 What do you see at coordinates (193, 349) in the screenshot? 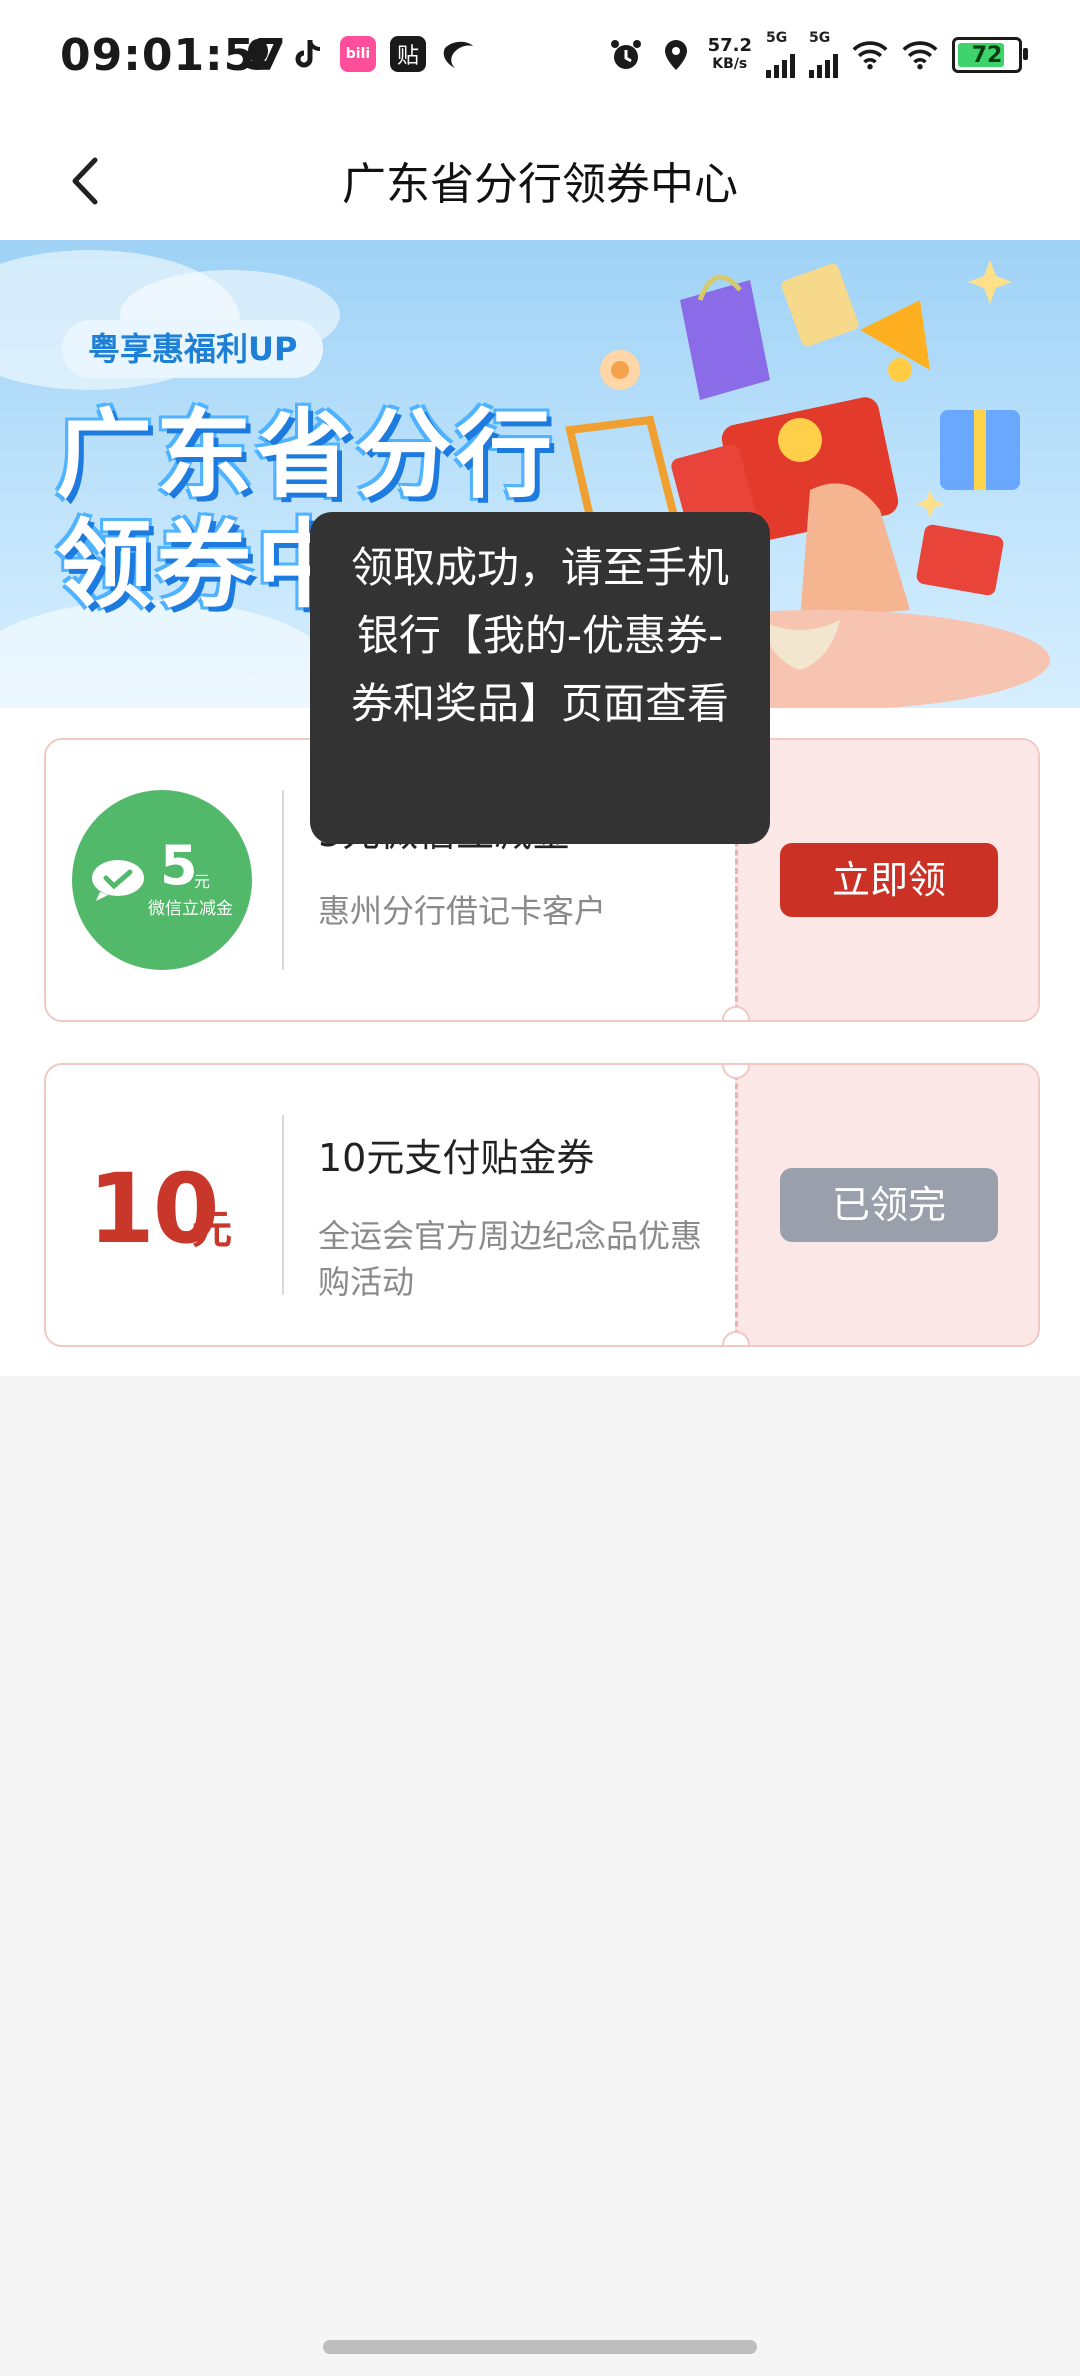
I see `banner-chip: 粤享惠福利UP` at bounding box center [193, 349].